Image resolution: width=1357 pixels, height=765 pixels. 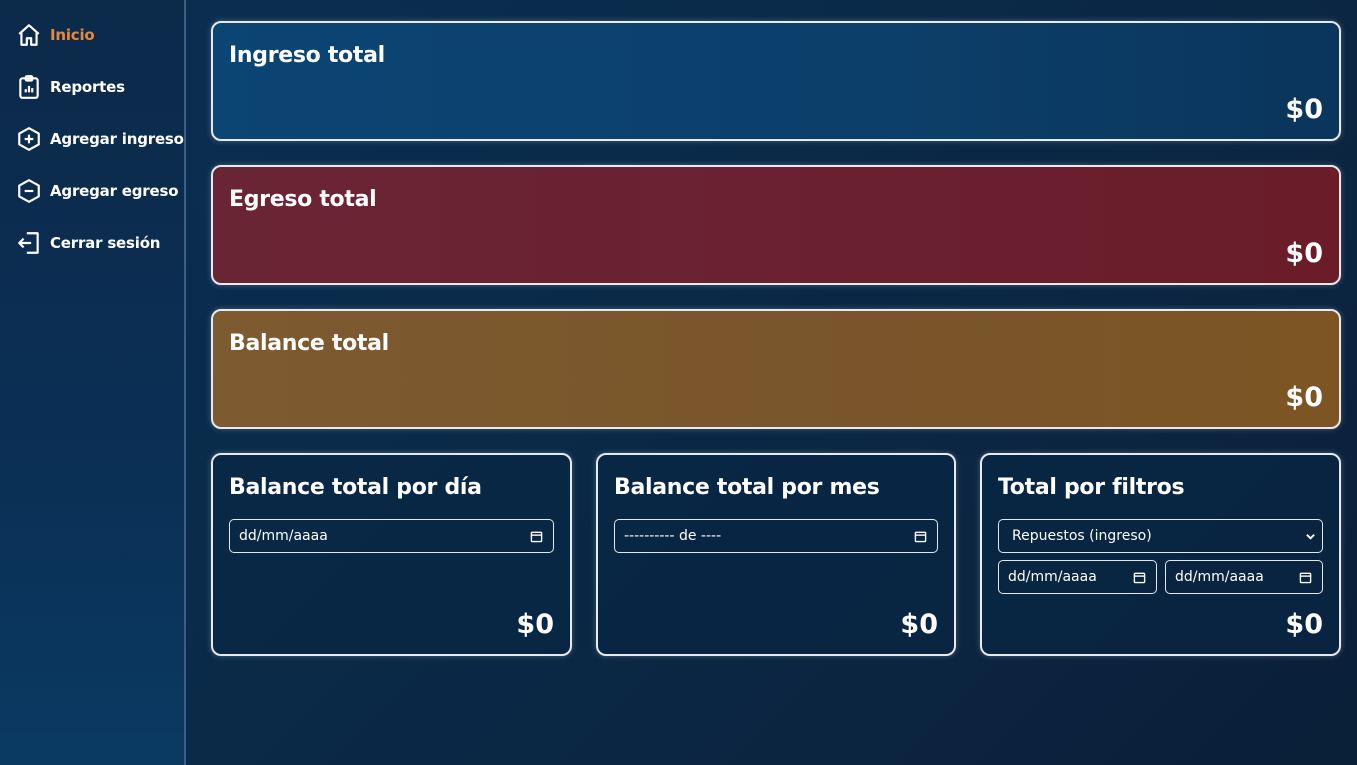 I want to click on sidebar-item-agregar-egreso: Agregar egreso, so click(x=97, y=191).